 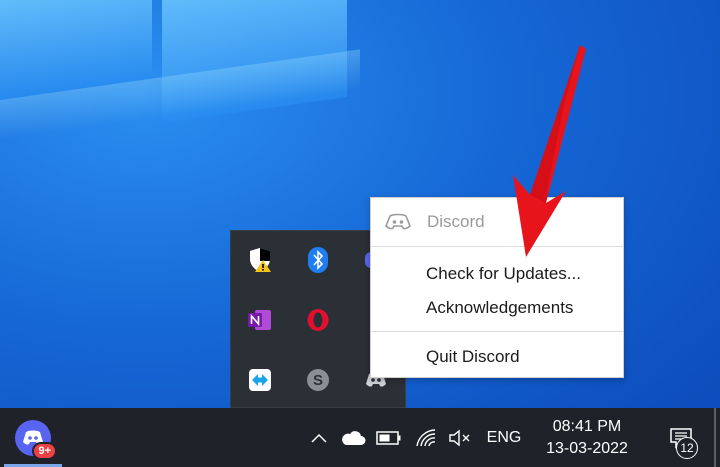 What do you see at coordinates (497, 308) in the screenshot?
I see `menu-item-acknowledgements: Acknowledgements` at bounding box center [497, 308].